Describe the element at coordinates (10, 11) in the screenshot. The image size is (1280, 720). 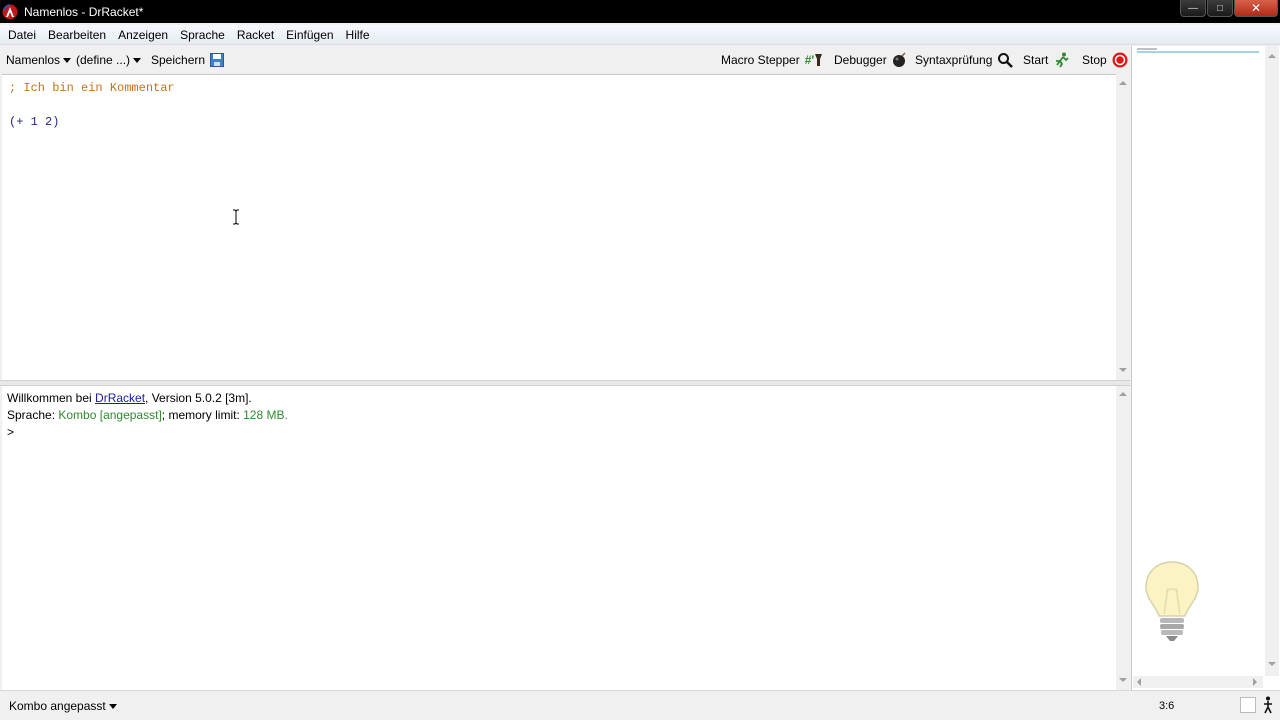
I see `drracket-logo-icon` at that location.